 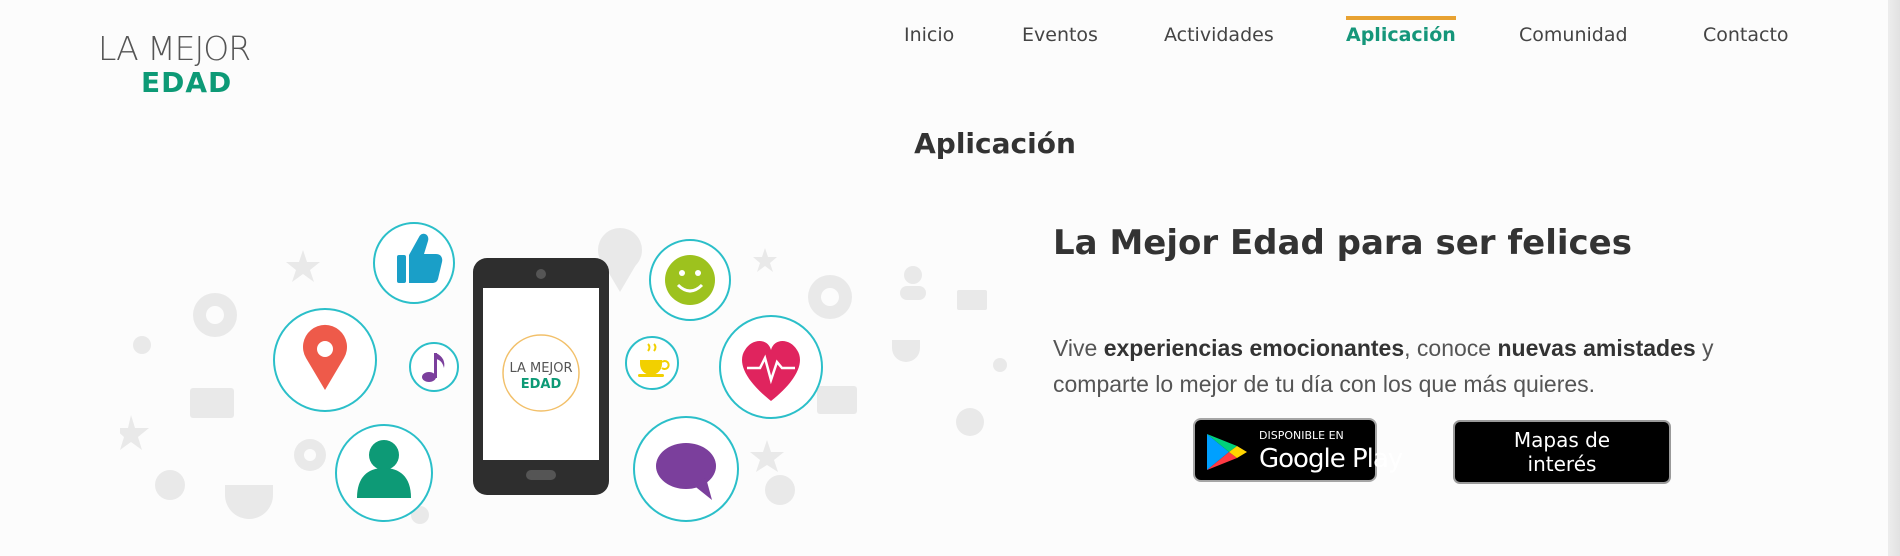 I want to click on description-bold1: experiencias emocionantes, so click(x=1254, y=348).